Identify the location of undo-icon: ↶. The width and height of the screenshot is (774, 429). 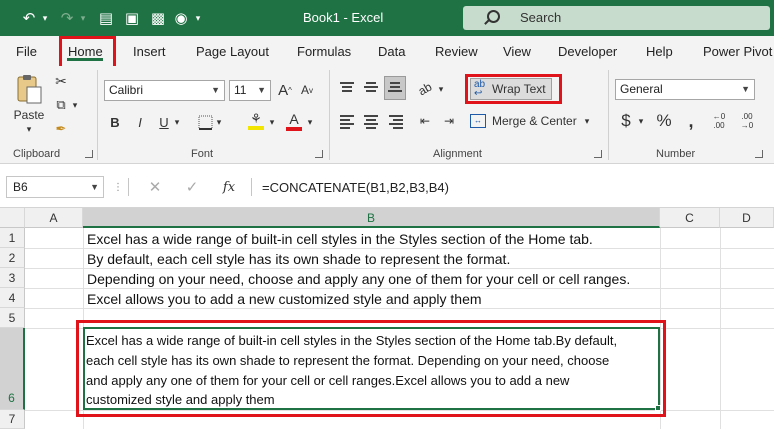
(29, 18).